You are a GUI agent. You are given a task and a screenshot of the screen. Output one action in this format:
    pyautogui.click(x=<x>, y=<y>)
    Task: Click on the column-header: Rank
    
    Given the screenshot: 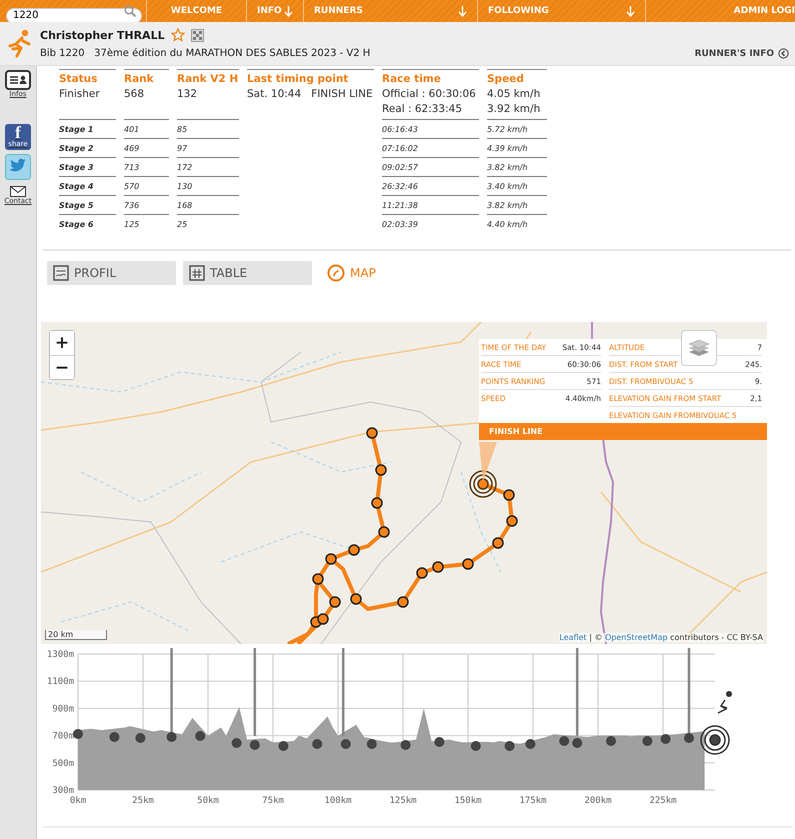 What is the action you would take?
    pyautogui.click(x=146, y=78)
    